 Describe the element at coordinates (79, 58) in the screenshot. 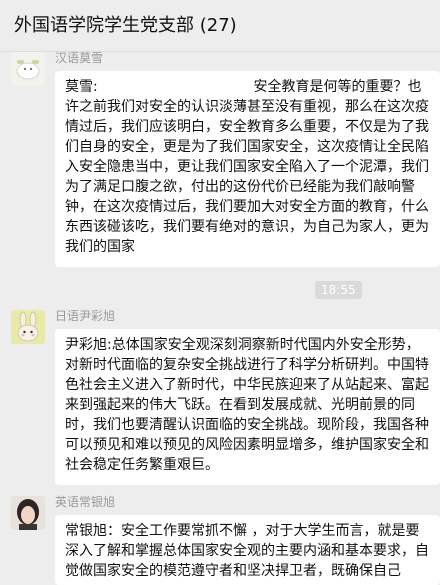

I see `sender-name: 汉语莫雪` at that location.